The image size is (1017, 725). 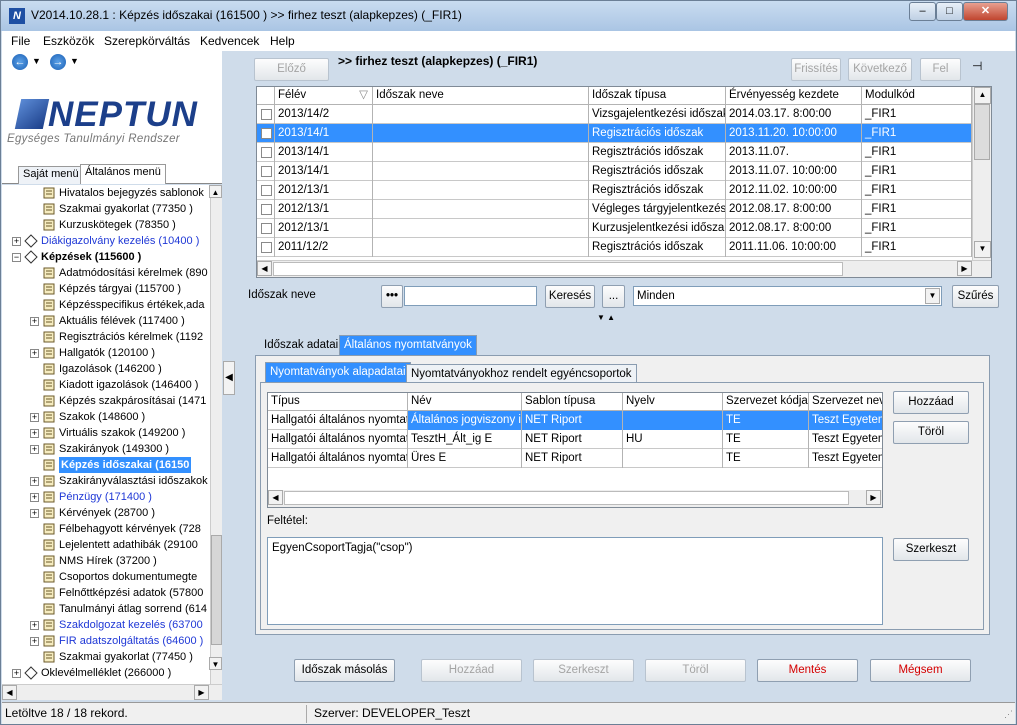 I want to click on tab-altalanos-menu: Általános menü, so click(x=123, y=174).